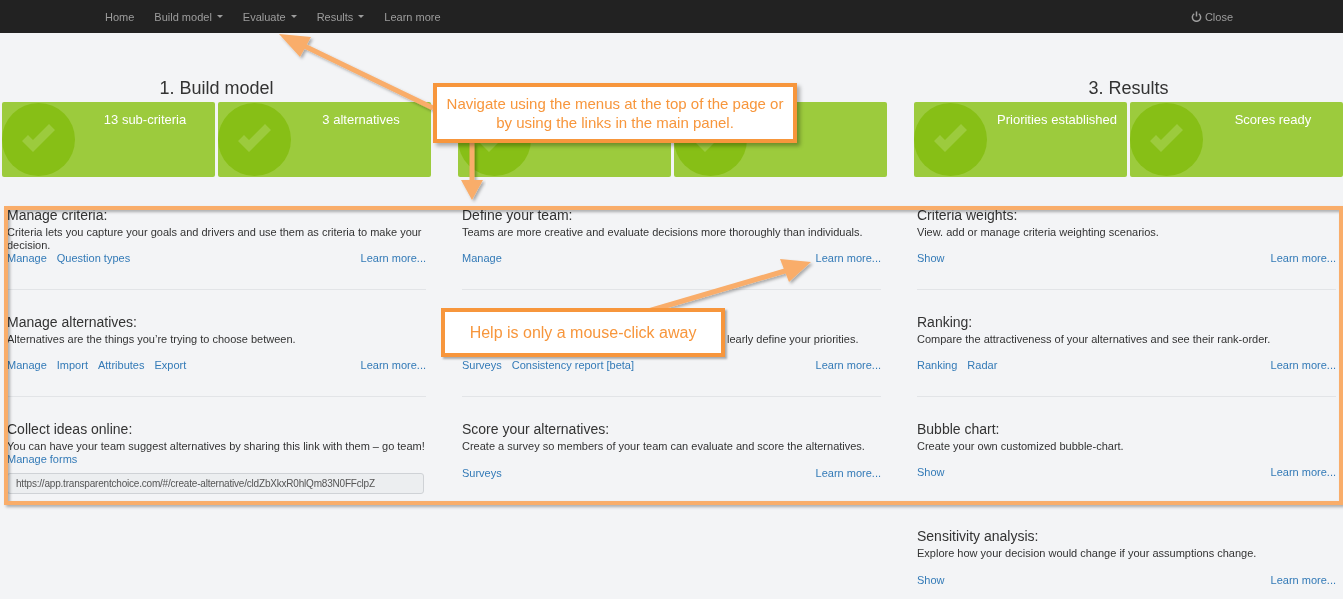 This screenshot has height=599, width=1343. Describe the element at coordinates (793, 339) in the screenshot. I see `section-description: learly define your priorities.` at that location.